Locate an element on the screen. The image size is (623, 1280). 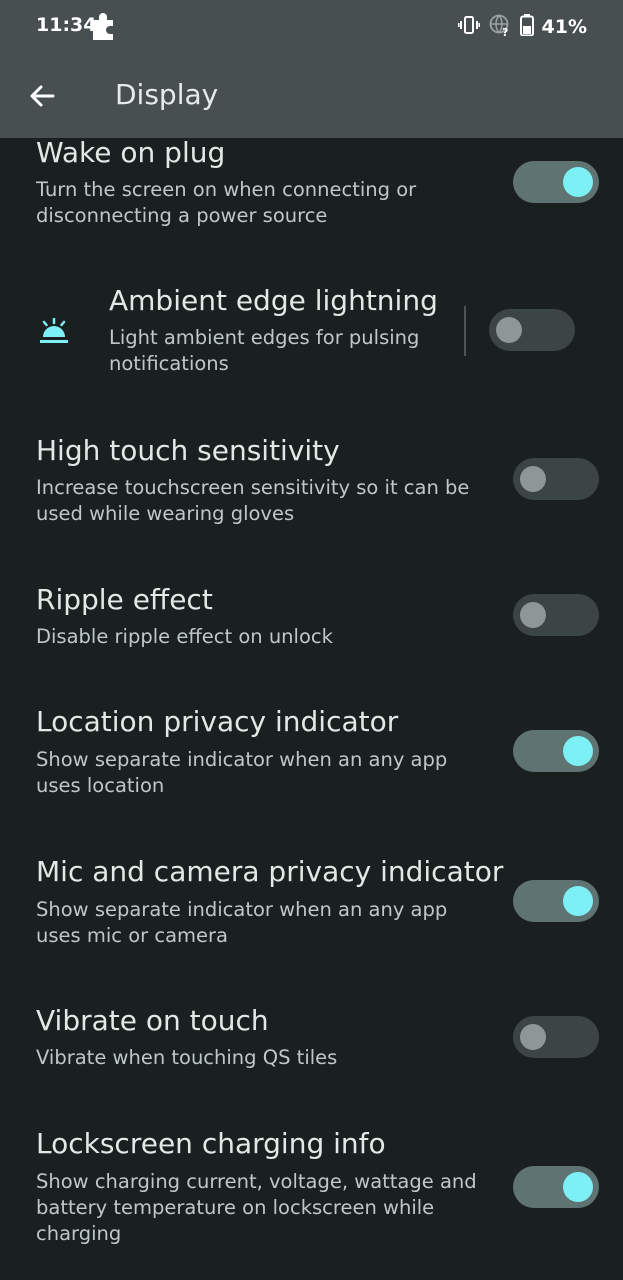
battery-icon is located at coordinates (526, 27).